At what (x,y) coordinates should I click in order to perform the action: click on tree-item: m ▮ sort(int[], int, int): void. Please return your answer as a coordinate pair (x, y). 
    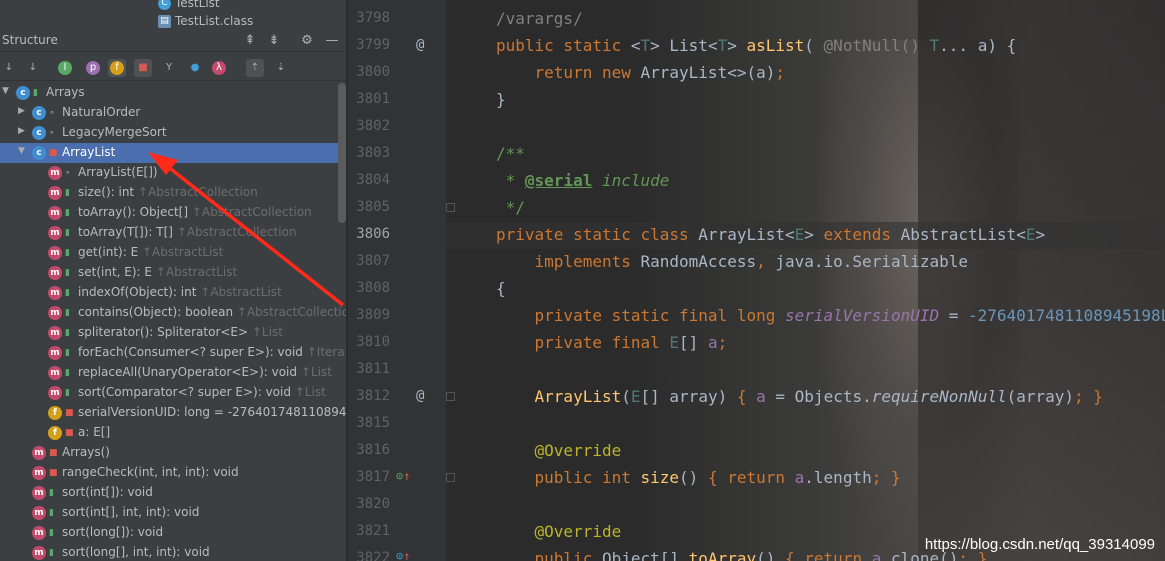
    Looking at the image, I should click on (173, 513).